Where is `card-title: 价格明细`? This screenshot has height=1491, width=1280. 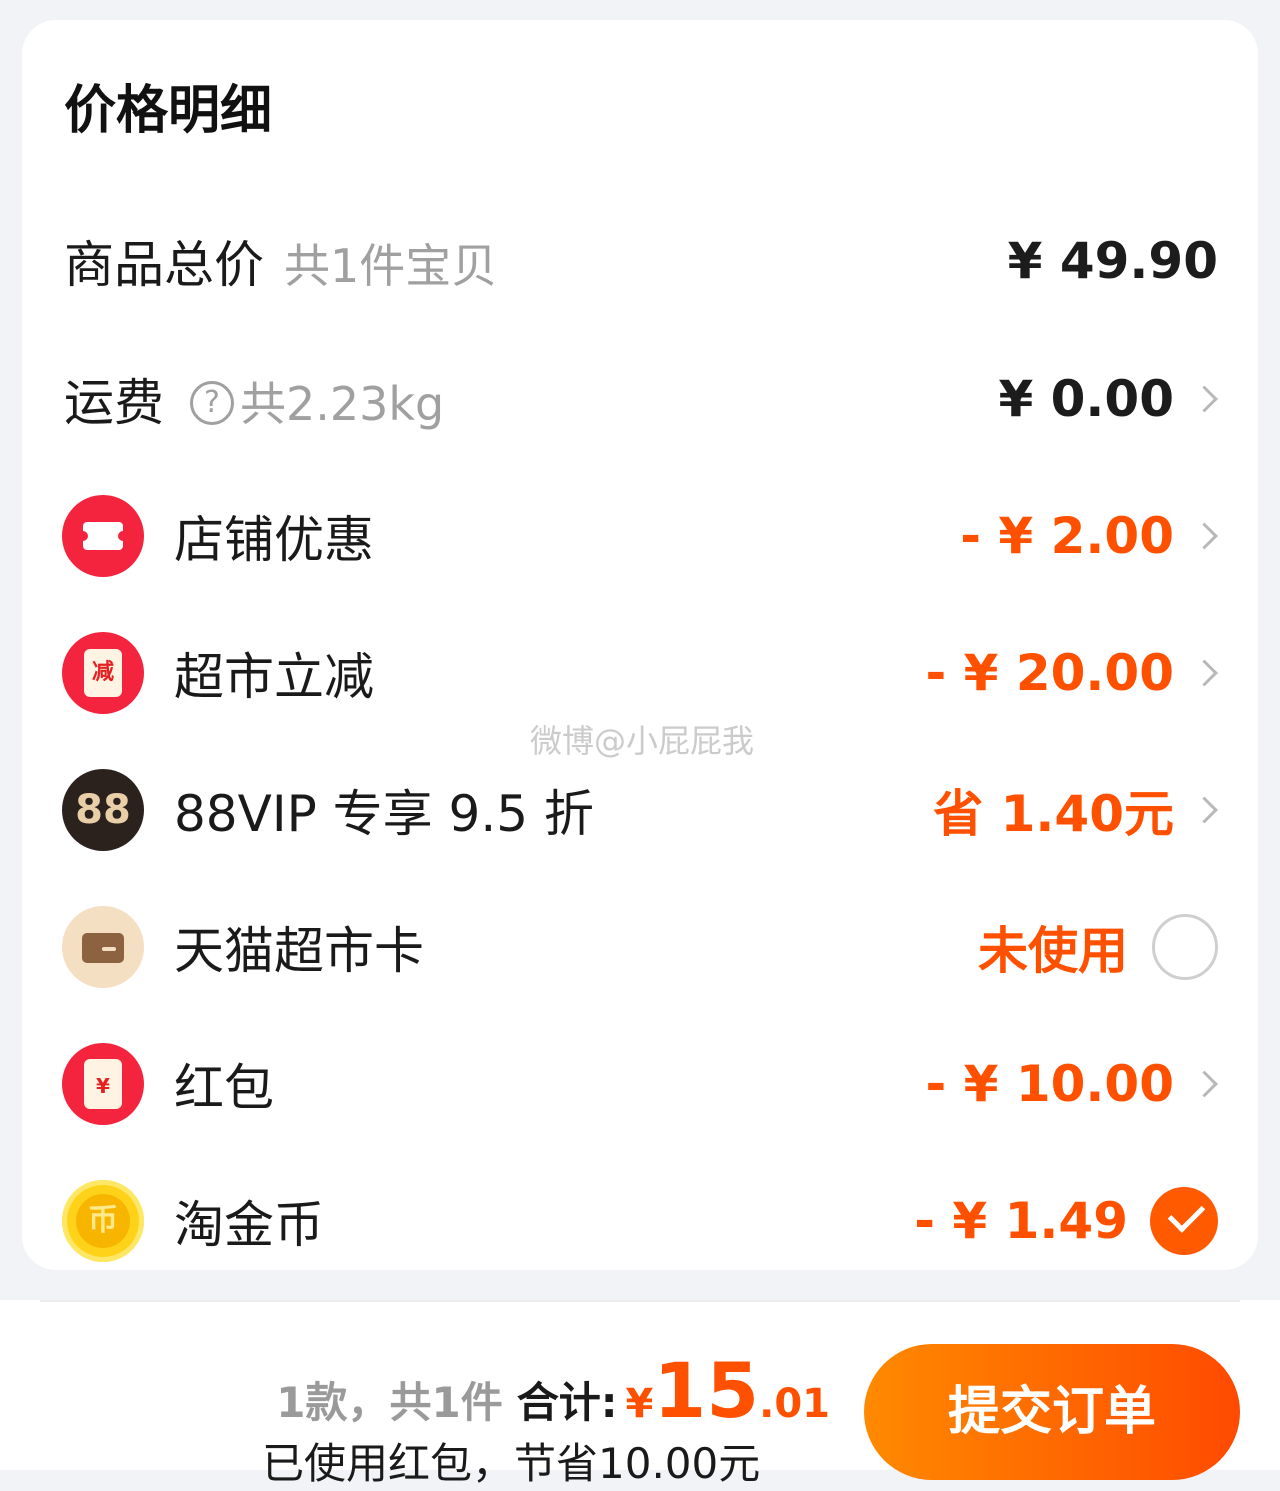 card-title: 价格明细 is located at coordinates (168, 111).